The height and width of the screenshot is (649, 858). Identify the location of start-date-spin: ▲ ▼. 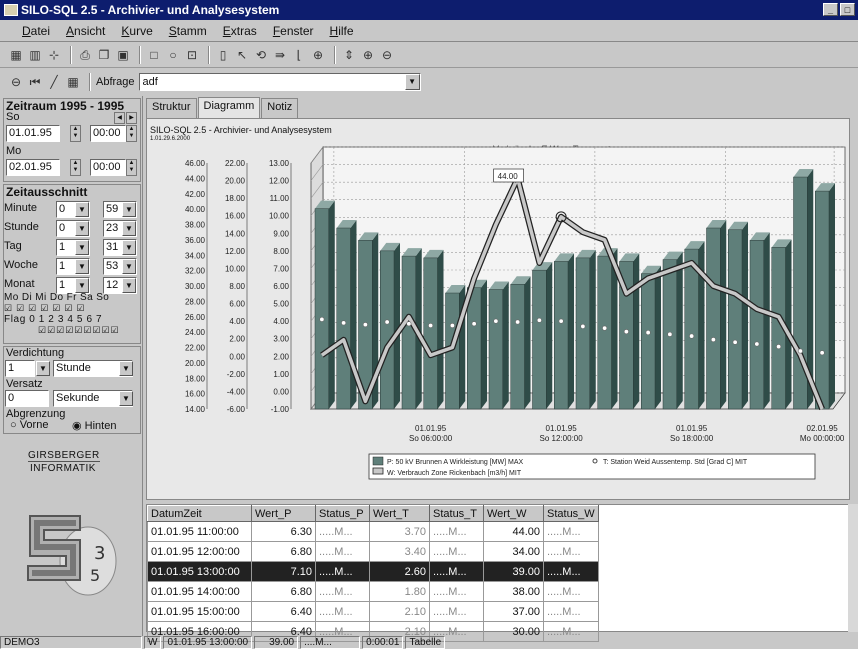
(75, 133).